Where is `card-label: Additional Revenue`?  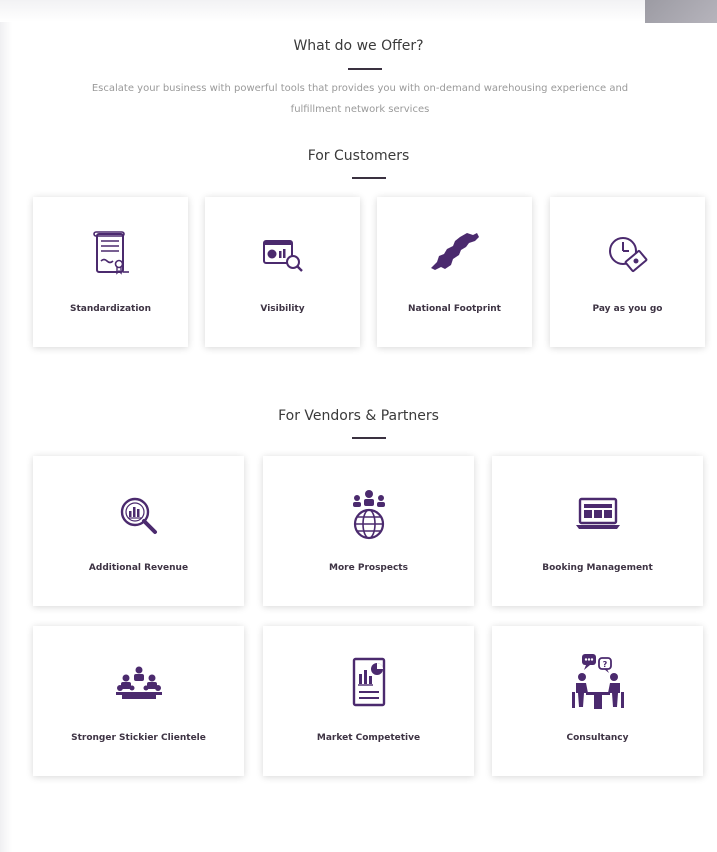
card-label: Additional Revenue is located at coordinates (138, 568).